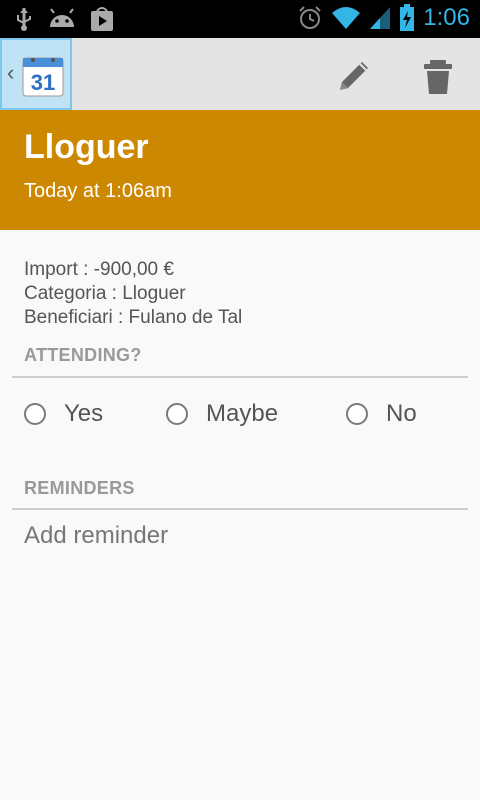 The width and height of the screenshot is (480, 800). What do you see at coordinates (133, 317) in the screenshot?
I see `description-line: Beneficiari : Fulano de Tal` at bounding box center [133, 317].